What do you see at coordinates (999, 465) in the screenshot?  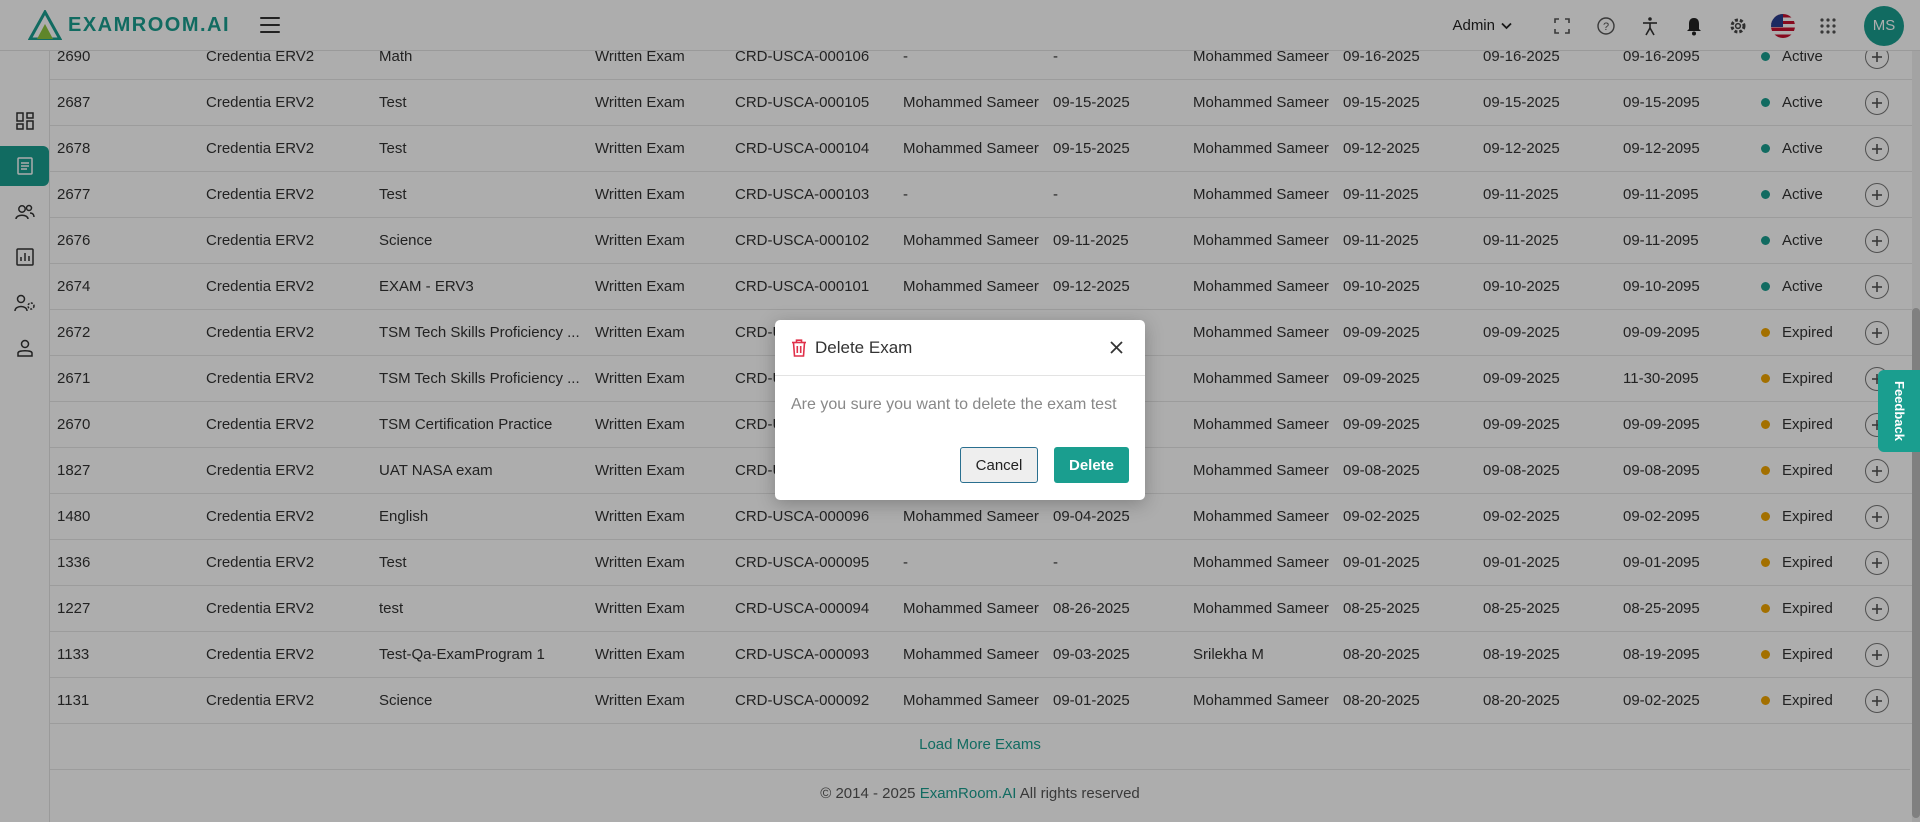 I see `cancel-button: Cancel` at bounding box center [999, 465].